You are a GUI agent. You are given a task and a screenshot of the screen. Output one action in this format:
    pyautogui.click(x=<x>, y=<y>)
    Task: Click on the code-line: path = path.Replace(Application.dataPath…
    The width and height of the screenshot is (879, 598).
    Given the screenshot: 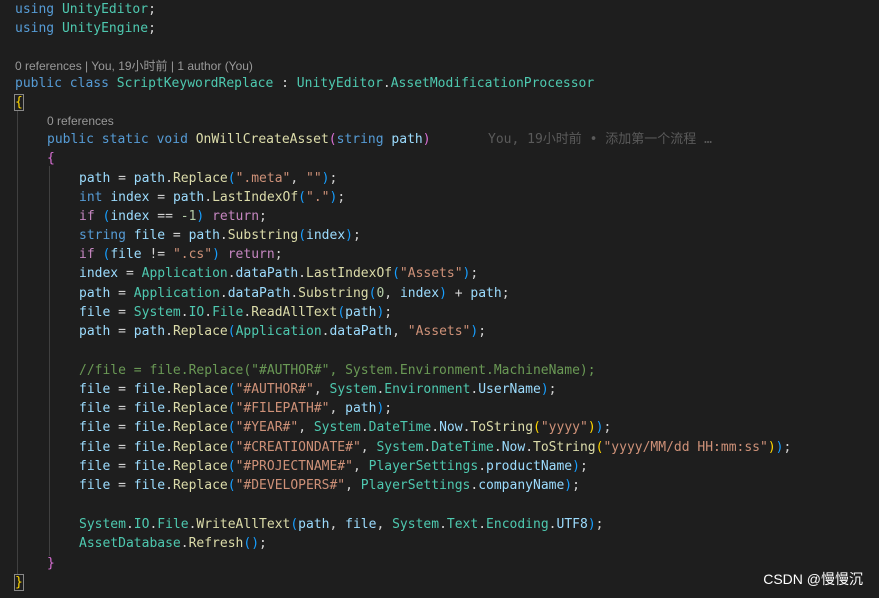 What is the action you would take?
    pyautogui.click(x=282, y=331)
    